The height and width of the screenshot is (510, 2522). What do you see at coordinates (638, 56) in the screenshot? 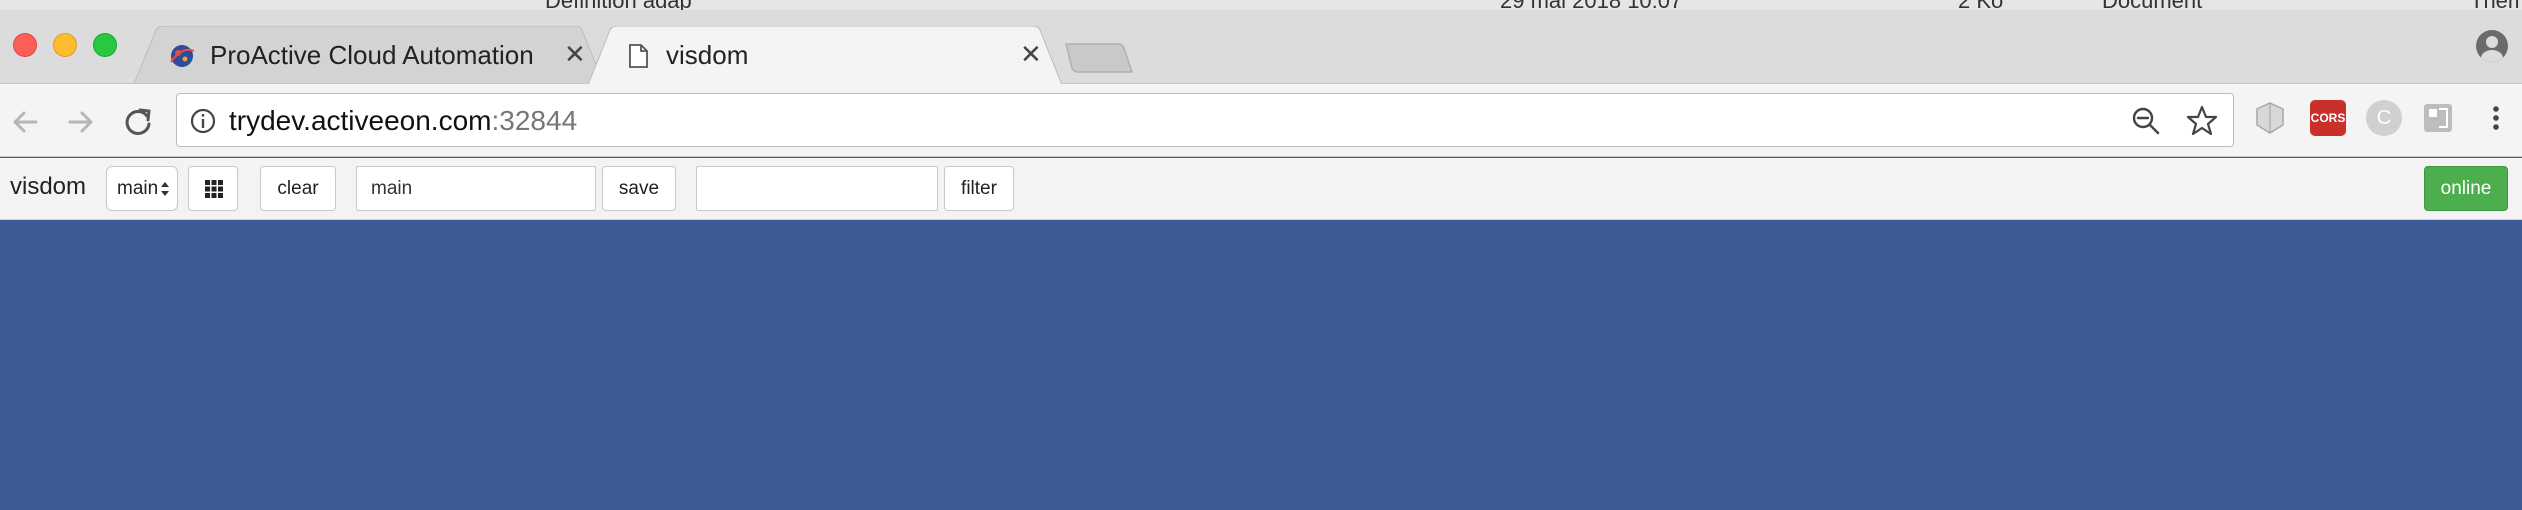
I see `document-icon` at bounding box center [638, 56].